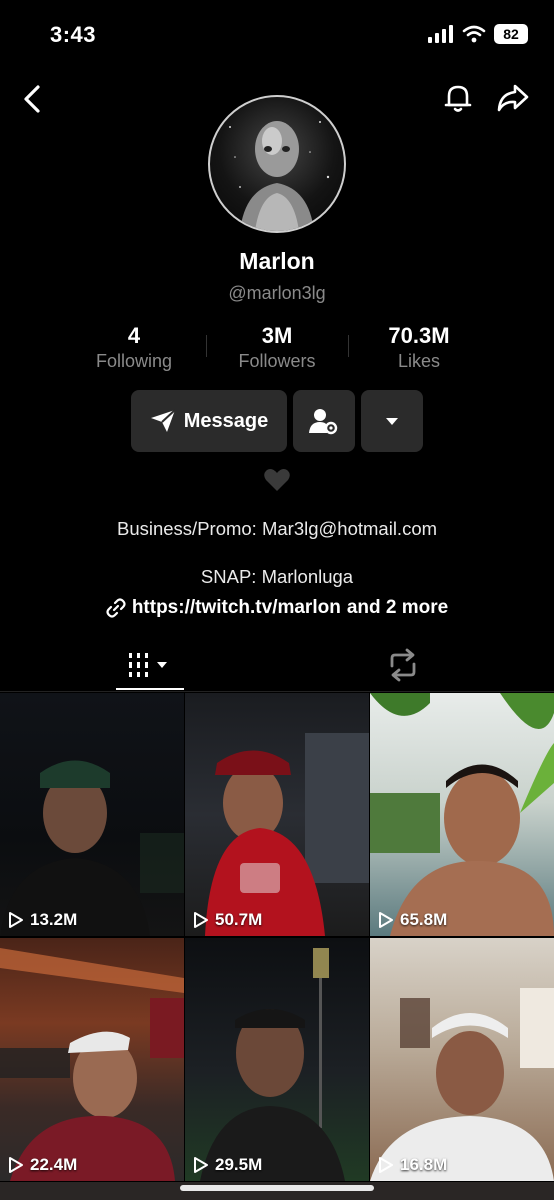 The width and height of the screenshot is (554, 1200). I want to click on following-count: 4, so click(134, 335).